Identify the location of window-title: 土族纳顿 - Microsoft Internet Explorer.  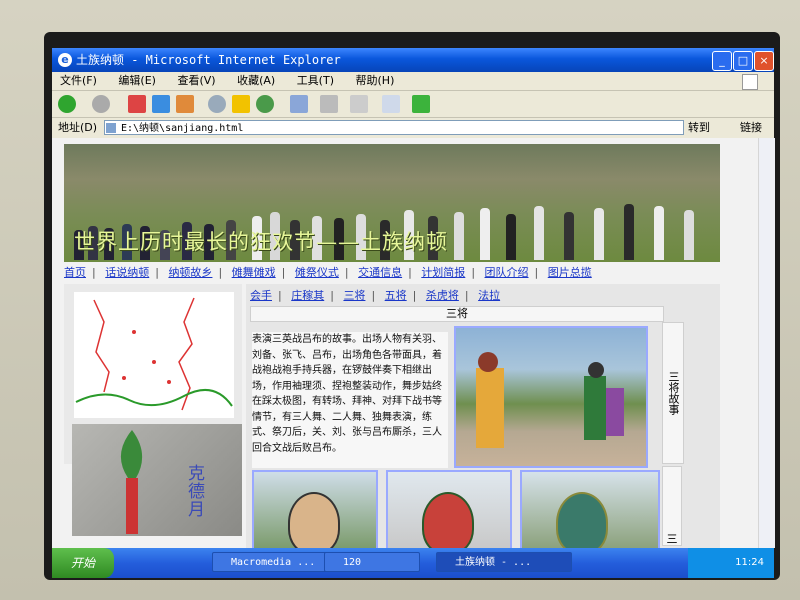
(208, 60).